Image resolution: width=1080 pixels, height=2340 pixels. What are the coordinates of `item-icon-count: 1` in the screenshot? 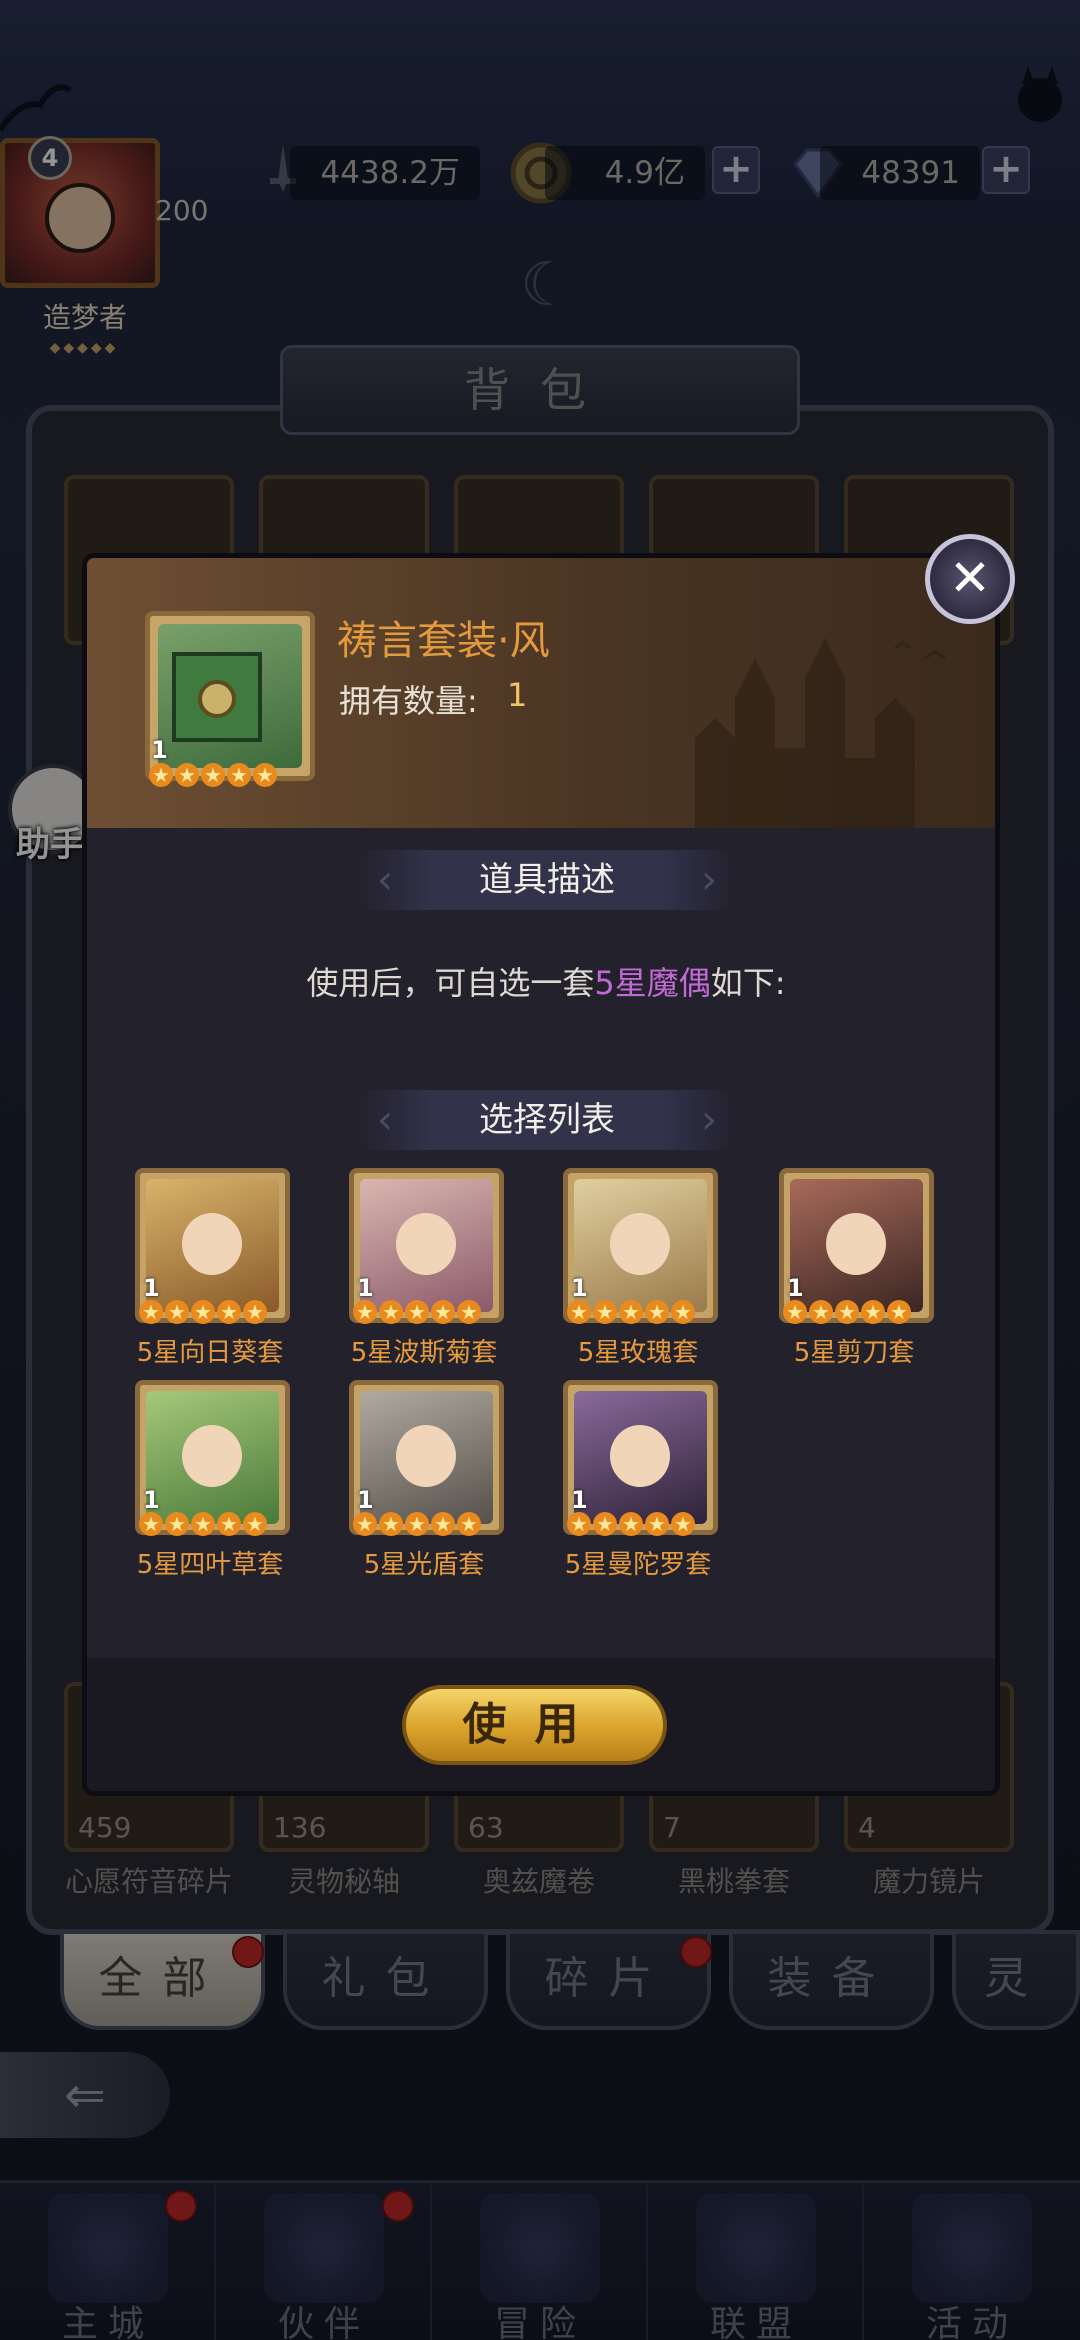 It's located at (159, 750).